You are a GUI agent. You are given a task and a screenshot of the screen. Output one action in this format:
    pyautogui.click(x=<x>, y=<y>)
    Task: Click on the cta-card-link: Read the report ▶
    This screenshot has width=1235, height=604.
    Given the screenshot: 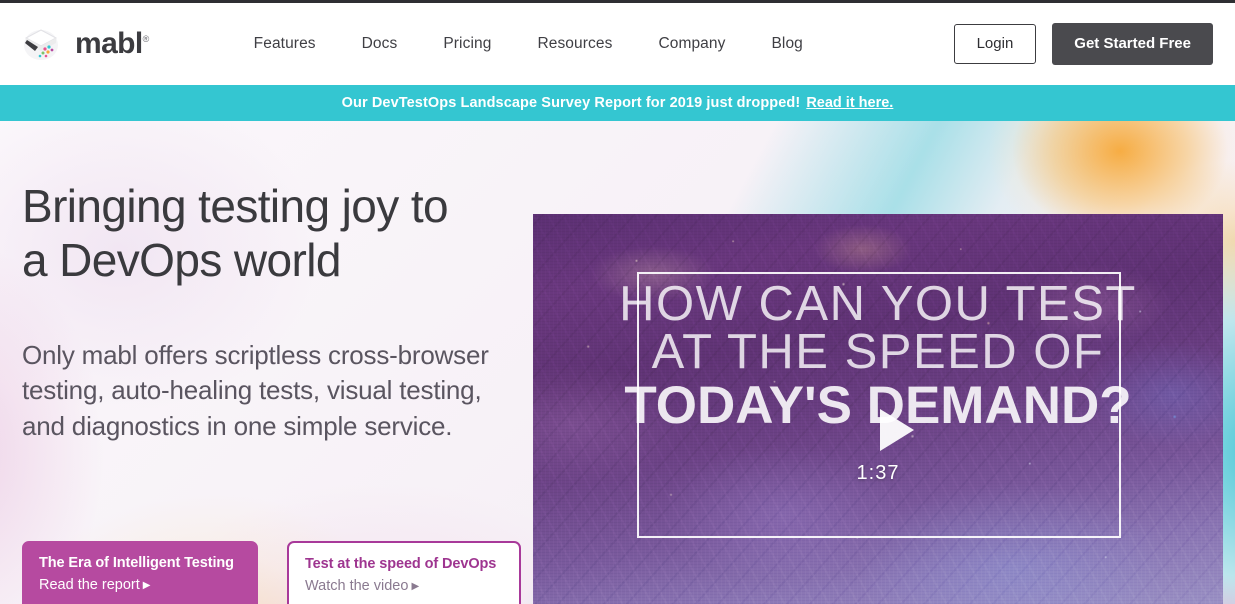 What is the action you would take?
    pyautogui.click(x=140, y=585)
    